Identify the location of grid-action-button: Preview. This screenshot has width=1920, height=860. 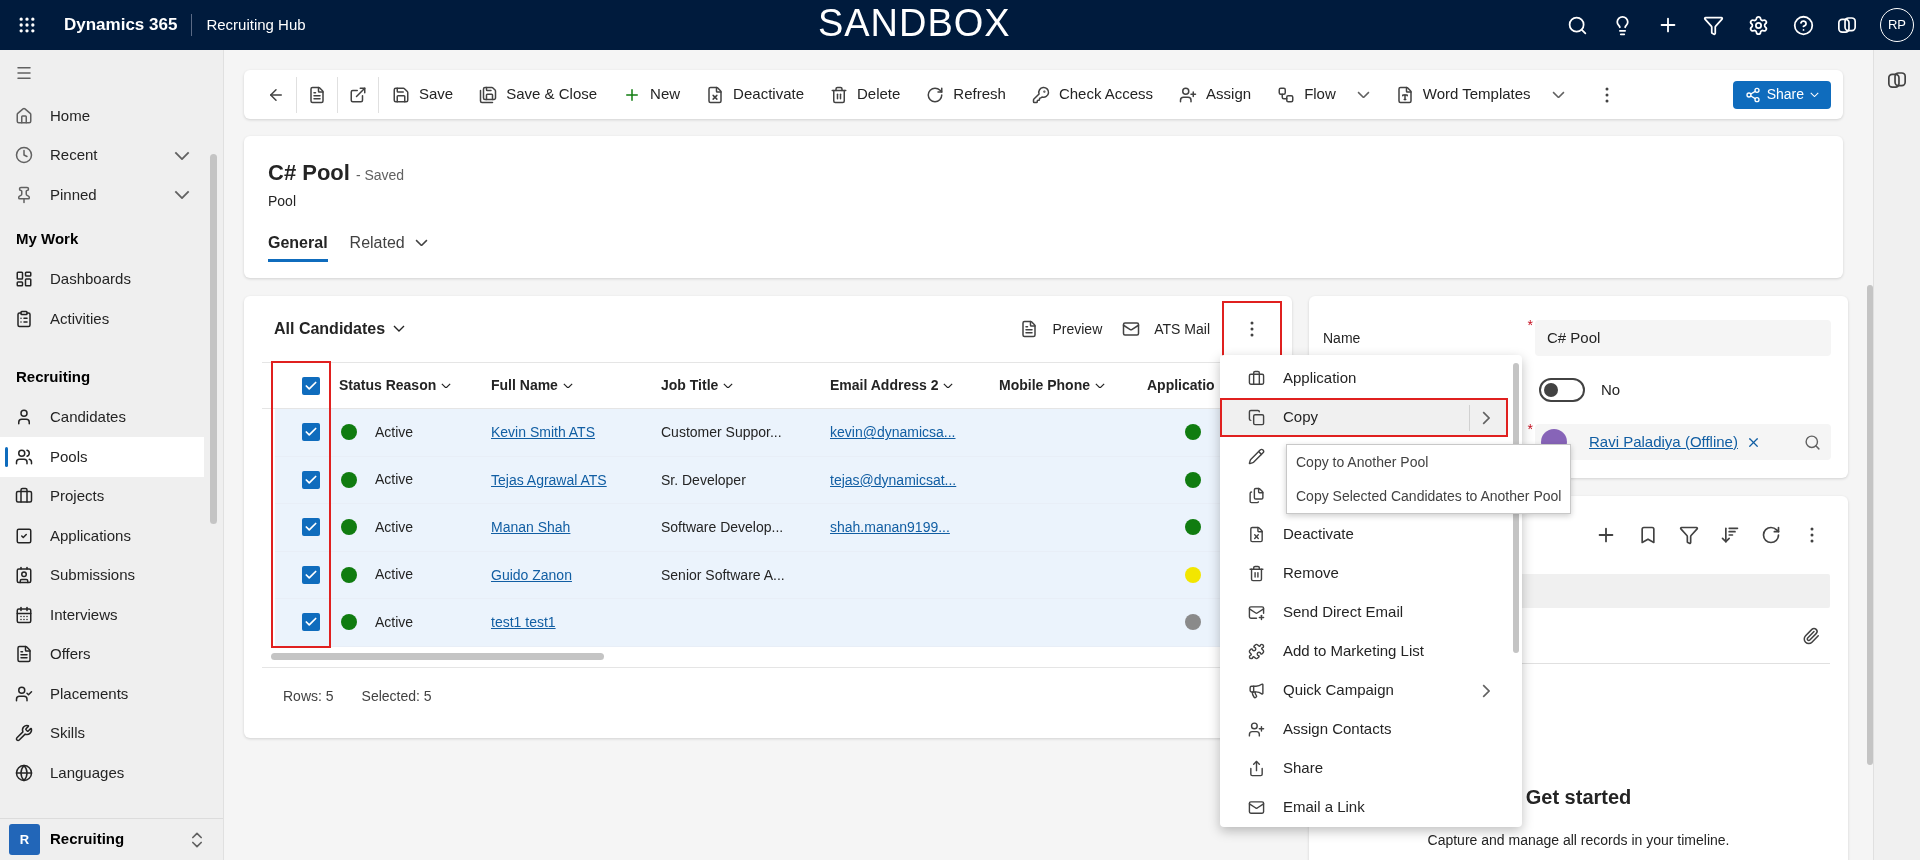
(1061, 329).